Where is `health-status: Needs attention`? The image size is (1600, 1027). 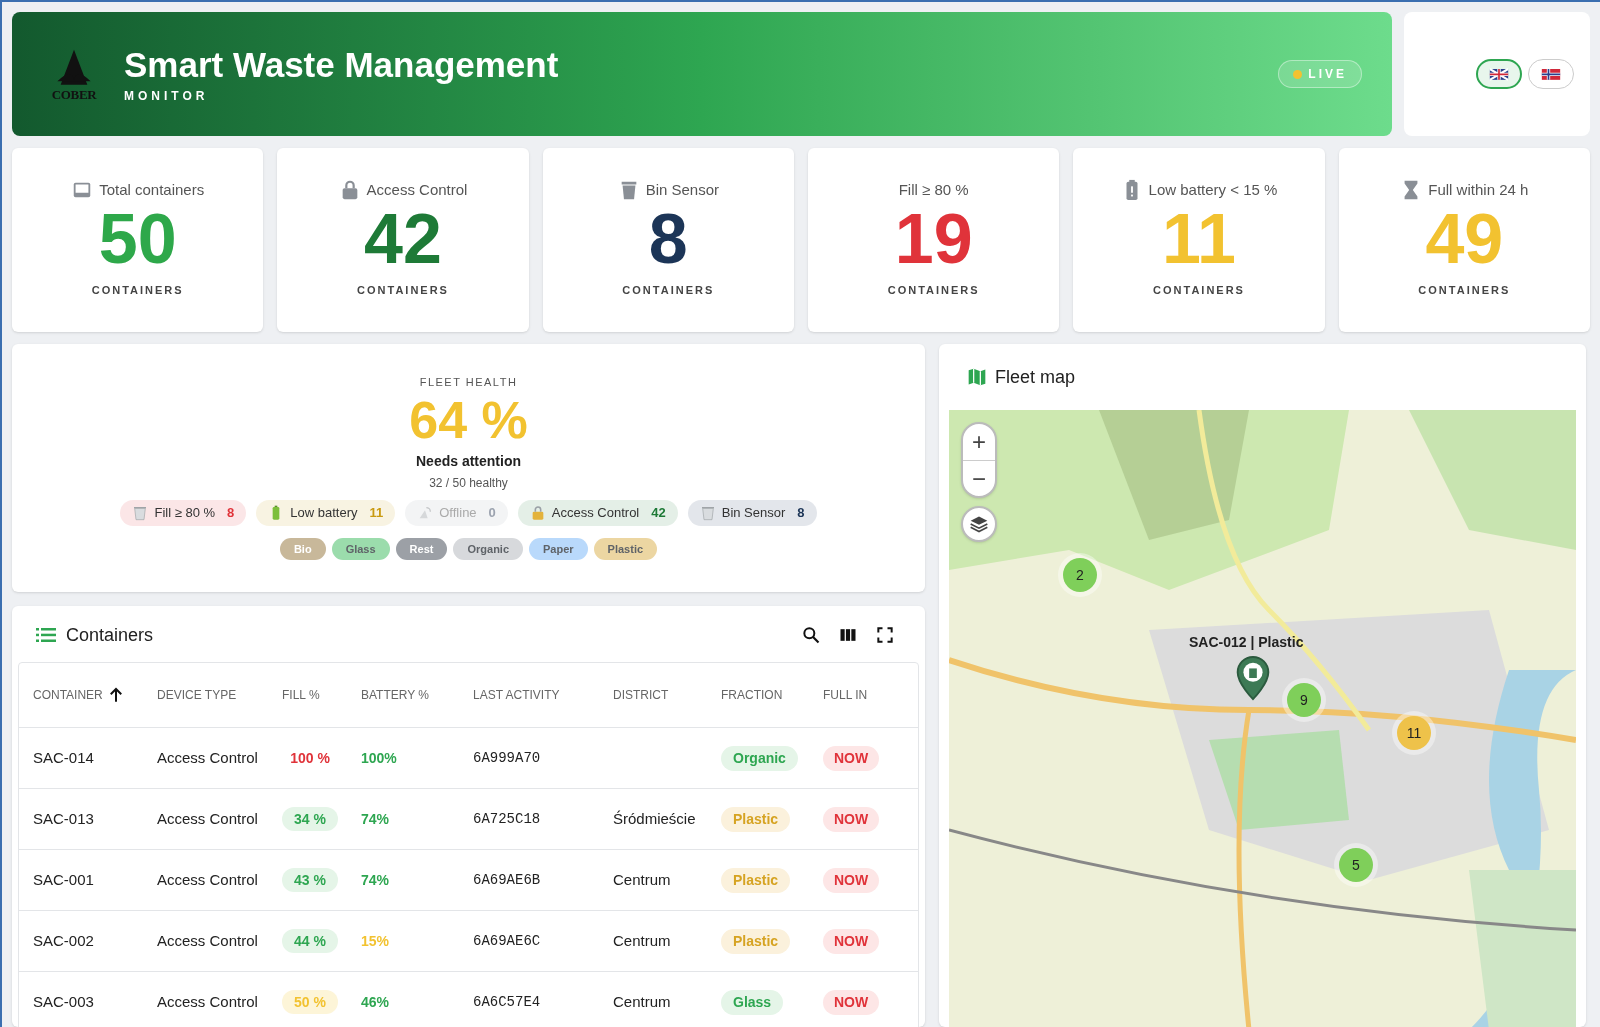 health-status: Needs attention is located at coordinates (468, 461).